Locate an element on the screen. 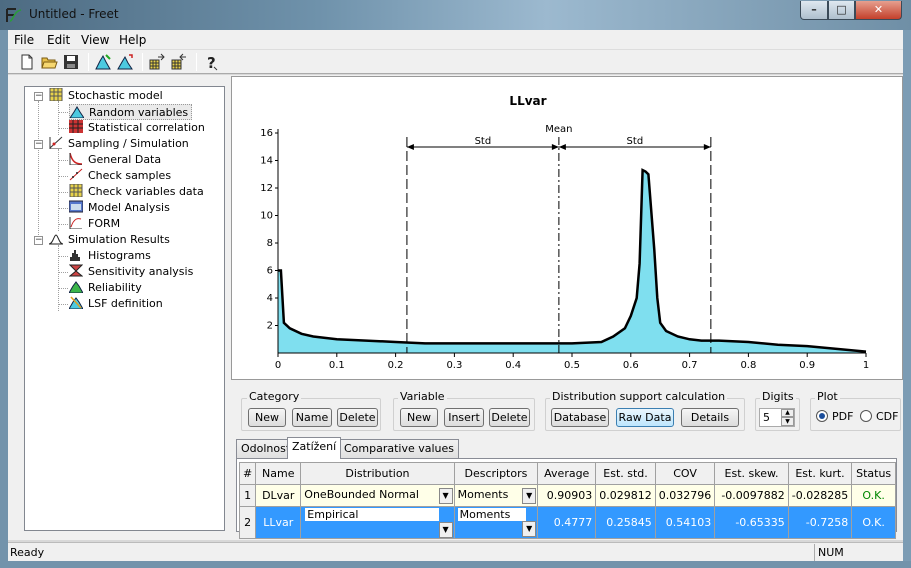 Image resolution: width=911 pixels, height=568 pixels. col-header: Est. kurt. is located at coordinates (820, 473).